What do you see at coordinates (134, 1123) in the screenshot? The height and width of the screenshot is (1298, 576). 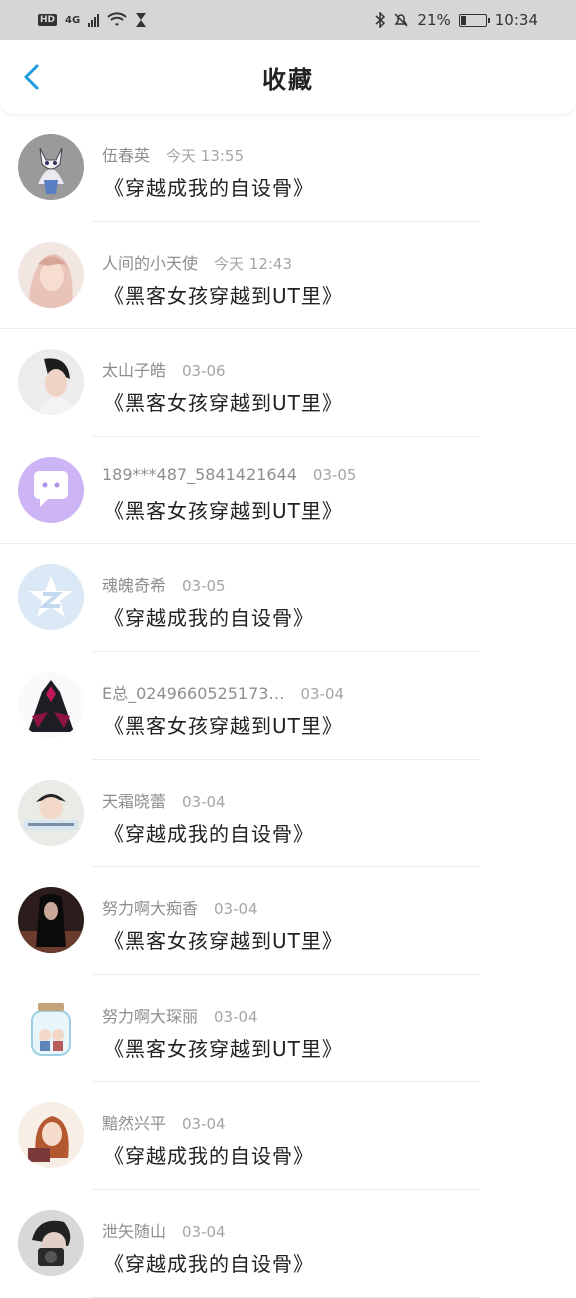 I see `username: 黯然兴平` at bounding box center [134, 1123].